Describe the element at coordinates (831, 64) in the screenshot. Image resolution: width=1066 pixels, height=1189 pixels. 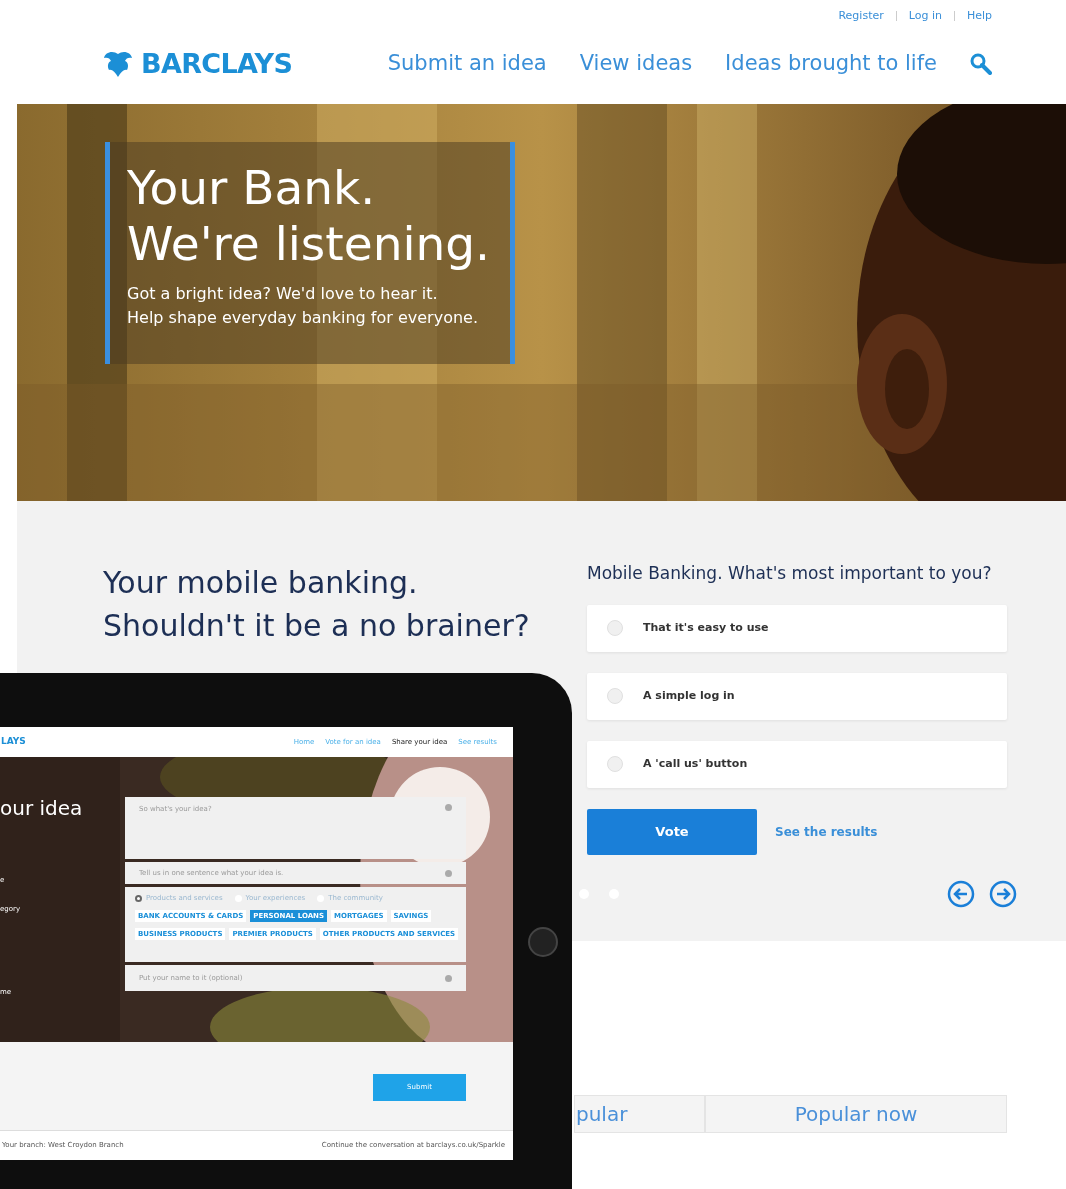
I see `nav-link: Ideas brought to life` at that location.